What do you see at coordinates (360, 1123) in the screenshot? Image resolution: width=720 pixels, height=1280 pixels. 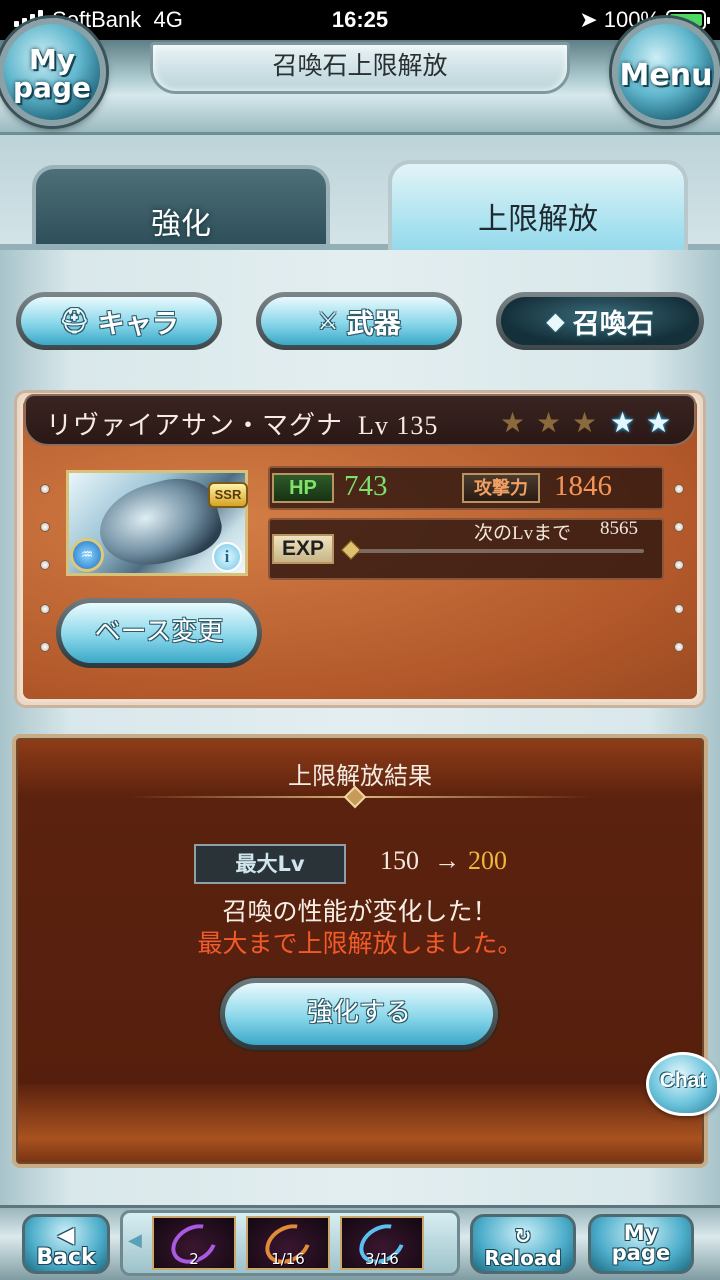 I see `result-panel-footer` at bounding box center [360, 1123].